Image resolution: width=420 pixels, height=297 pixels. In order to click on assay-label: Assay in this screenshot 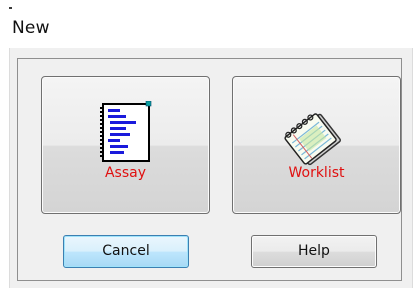, I will do `click(125, 173)`.